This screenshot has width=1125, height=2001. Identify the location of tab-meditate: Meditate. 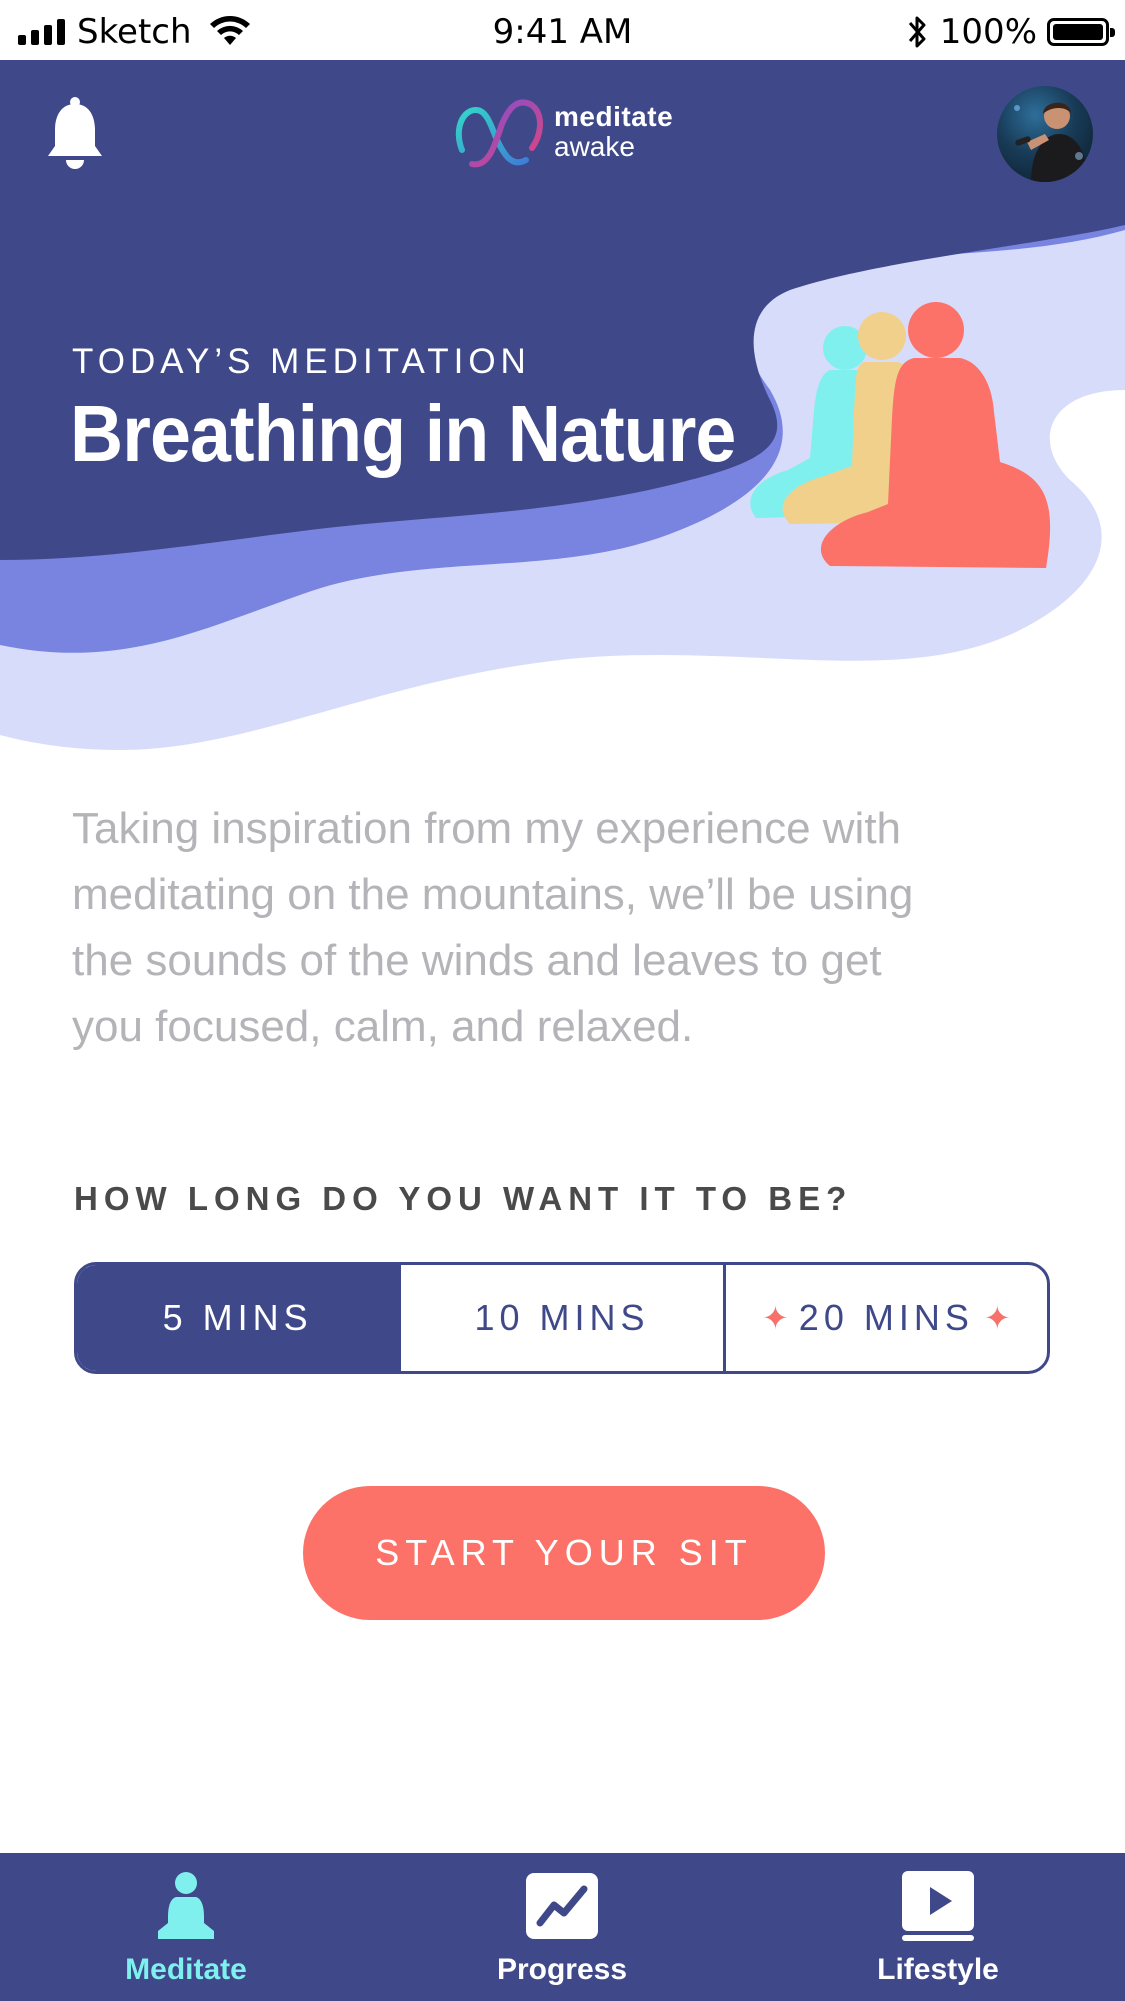
(186, 1927).